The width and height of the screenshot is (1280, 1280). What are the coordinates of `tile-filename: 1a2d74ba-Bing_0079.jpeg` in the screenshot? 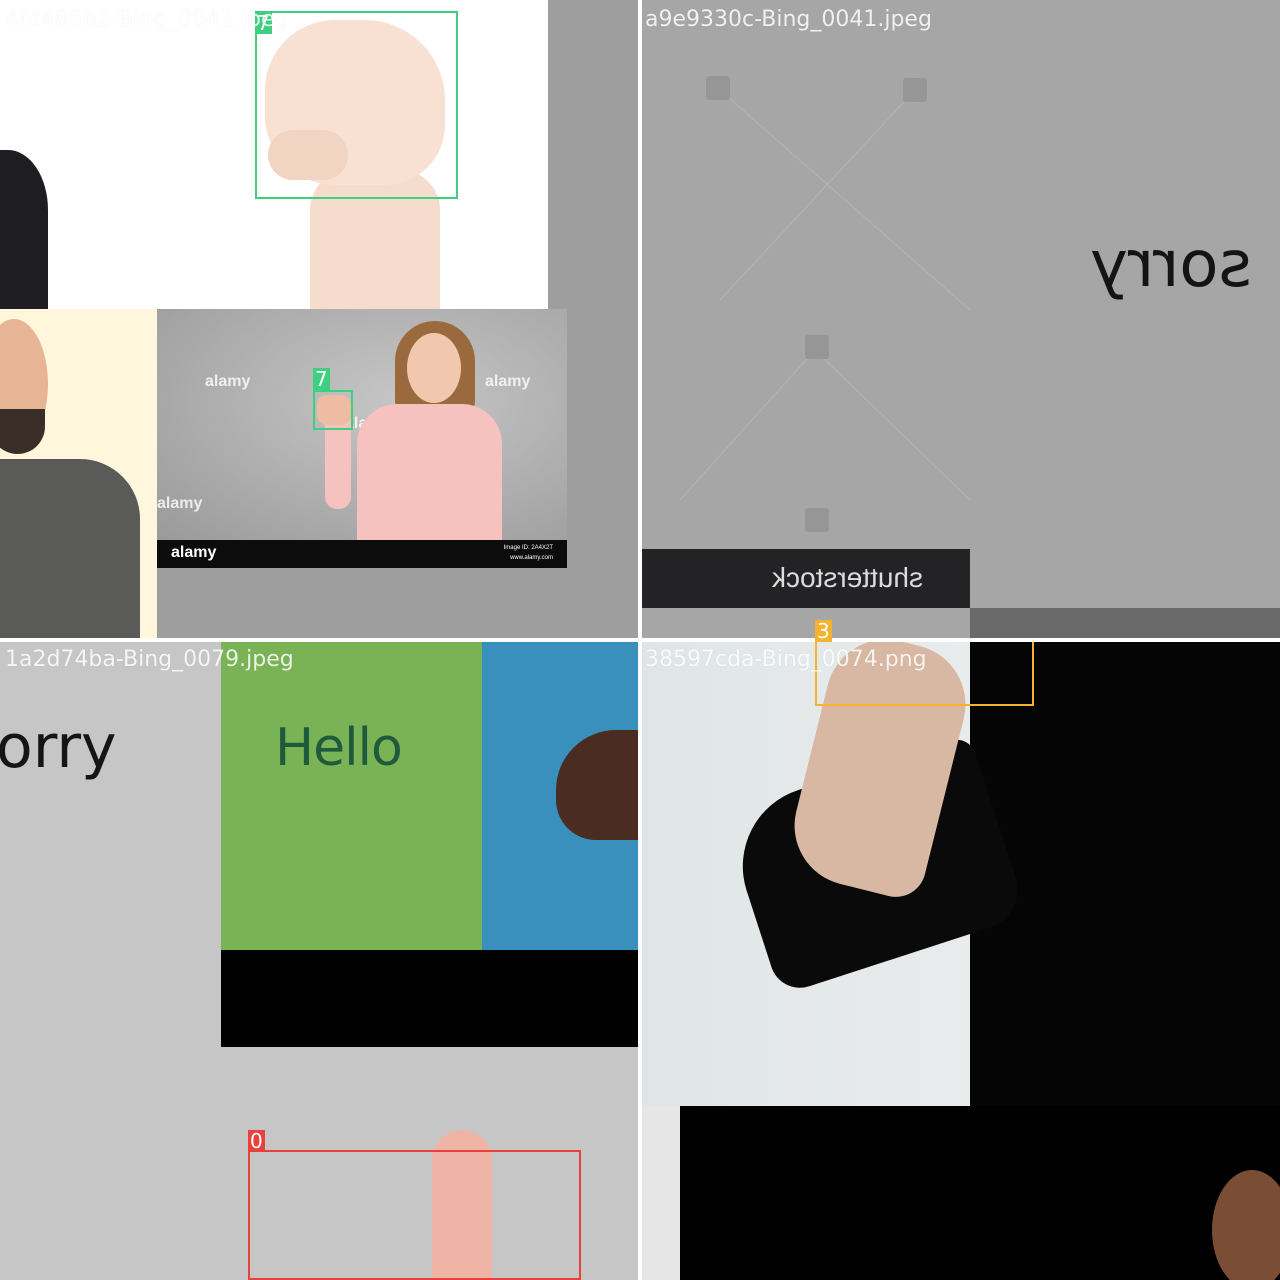 It's located at (149, 659).